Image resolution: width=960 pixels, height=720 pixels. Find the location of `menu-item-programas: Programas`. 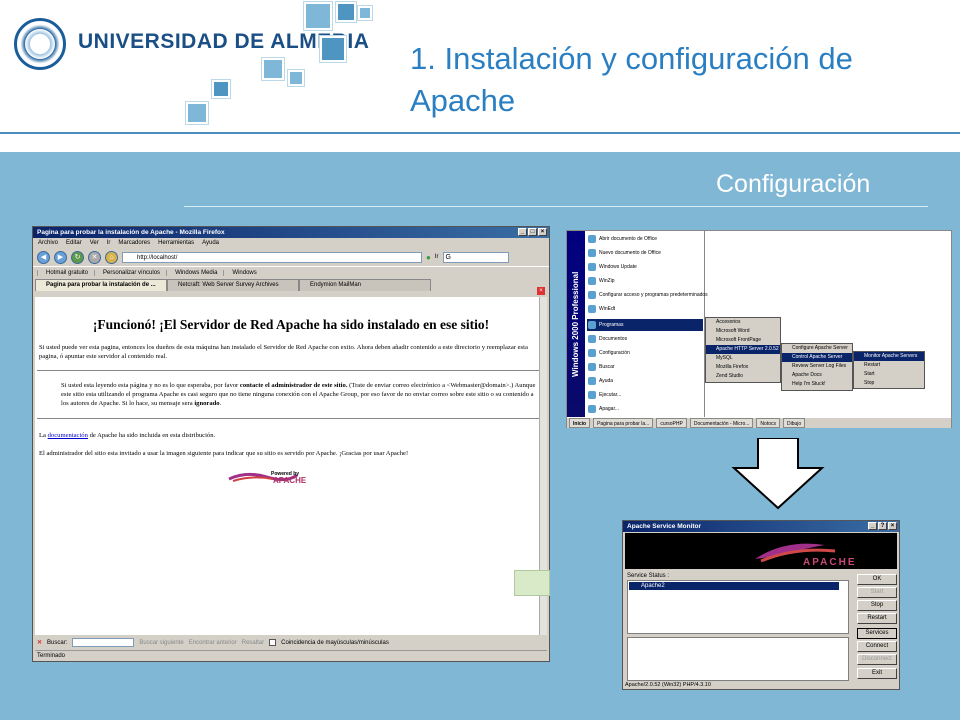

menu-item-programas: Programas is located at coordinates (645, 325).